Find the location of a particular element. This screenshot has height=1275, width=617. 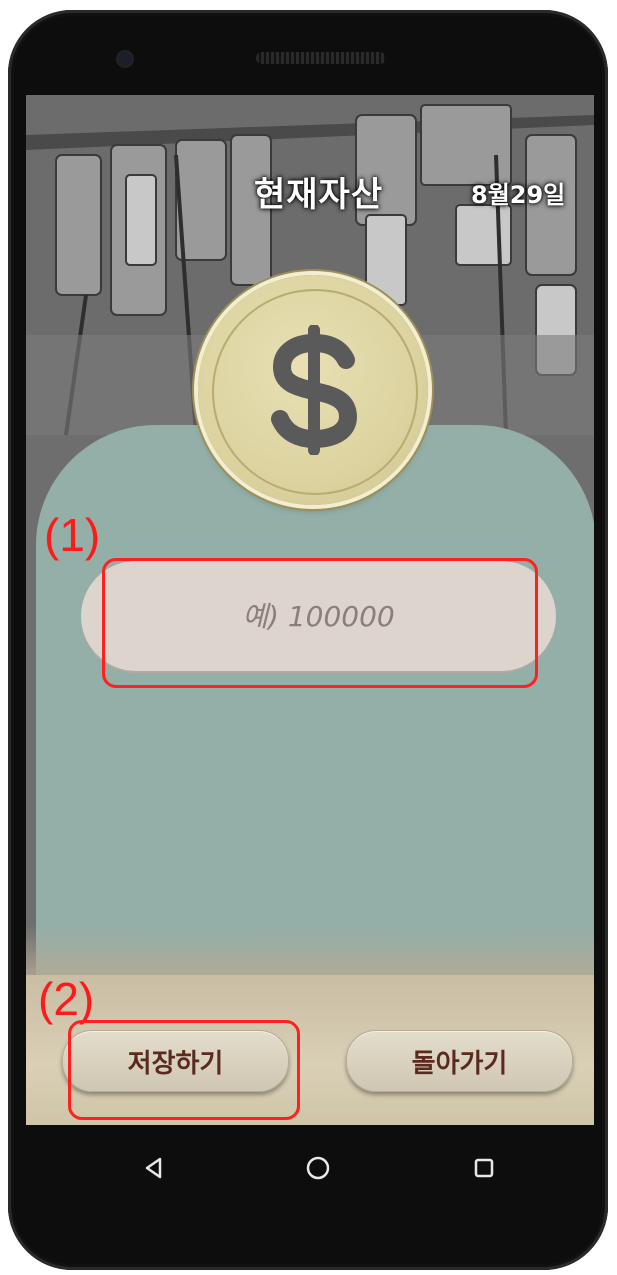

android-nav-bar is located at coordinates (314, 1173).